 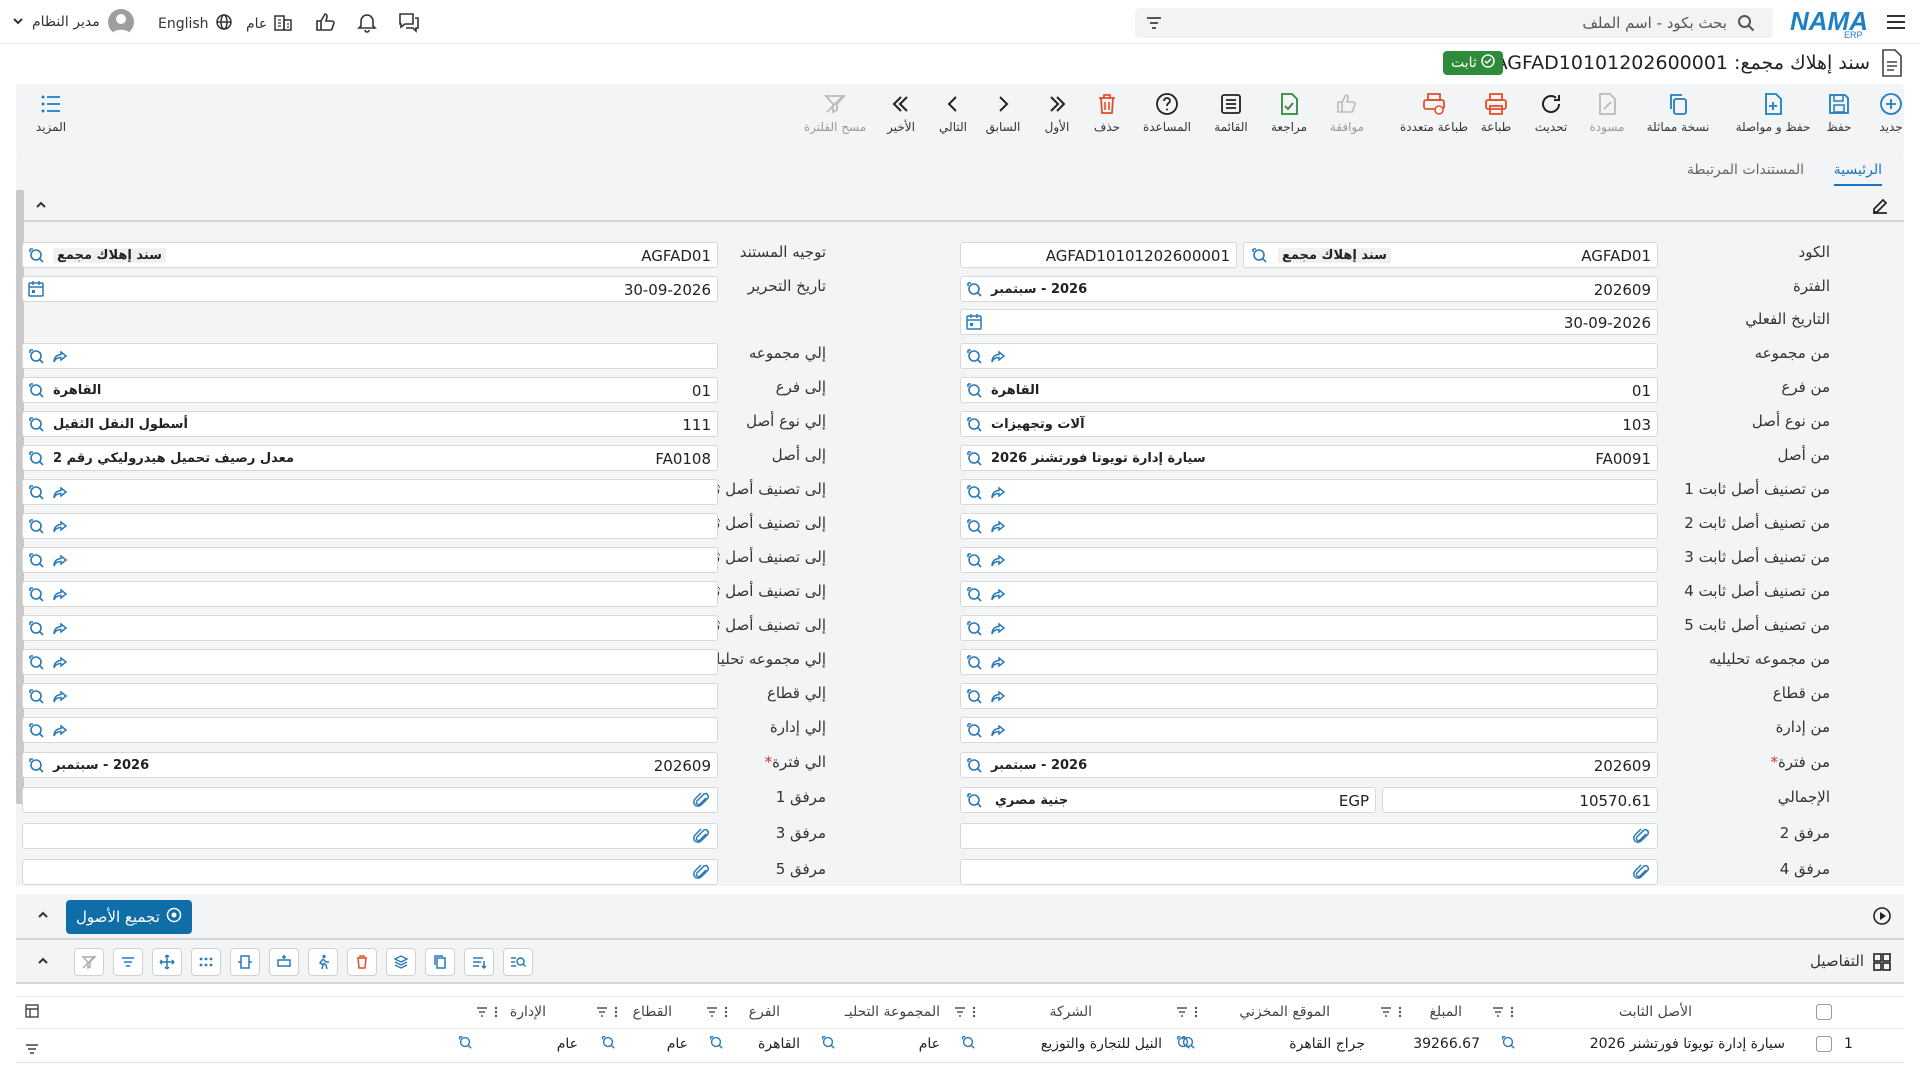 I want to click on code-field: AGFAD01 سند إهلاك مجمع, so click(x=1450, y=255).